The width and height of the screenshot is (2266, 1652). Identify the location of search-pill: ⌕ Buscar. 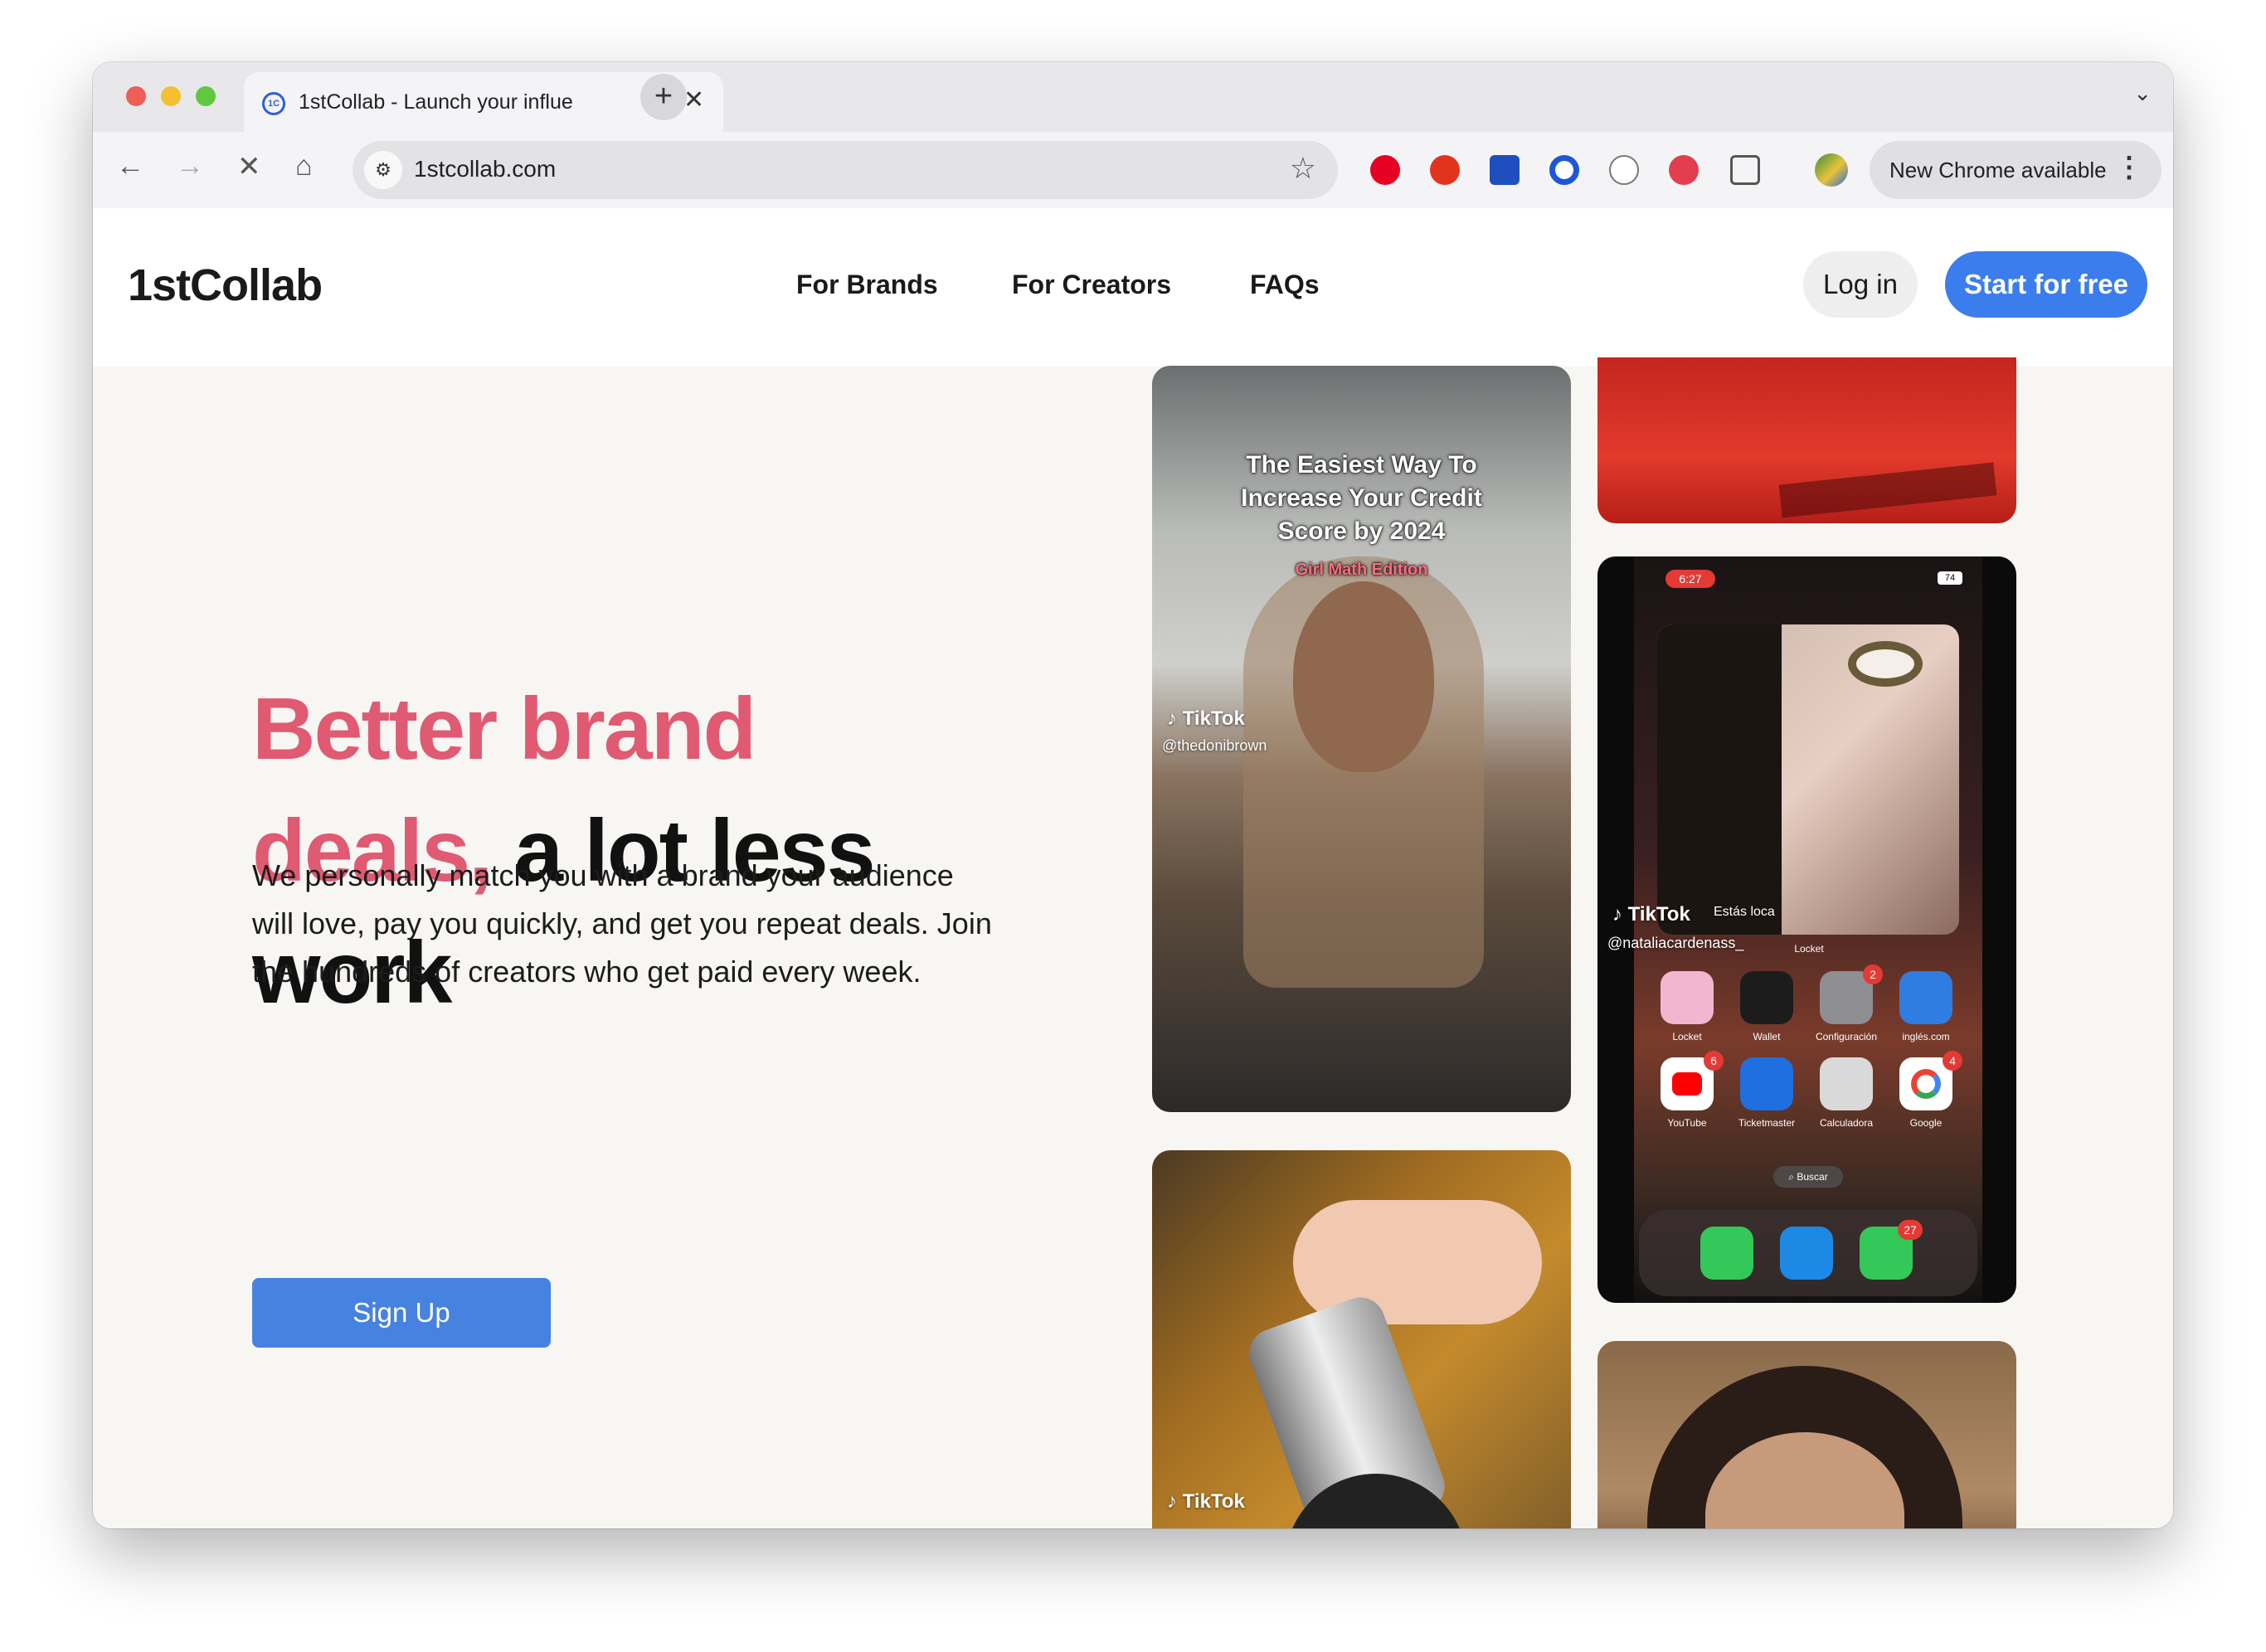
(1808, 1177).